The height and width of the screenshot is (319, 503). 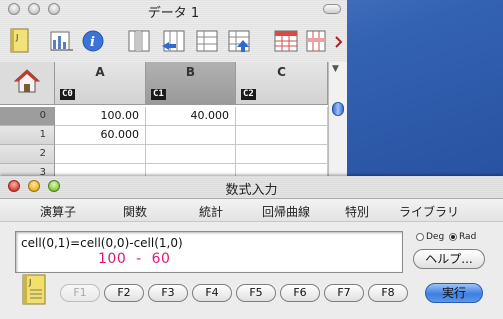 What do you see at coordinates (337, 126) in the screenshot?
I see `vertical-scrollbar: ▼` at bounding box center [337, 126].